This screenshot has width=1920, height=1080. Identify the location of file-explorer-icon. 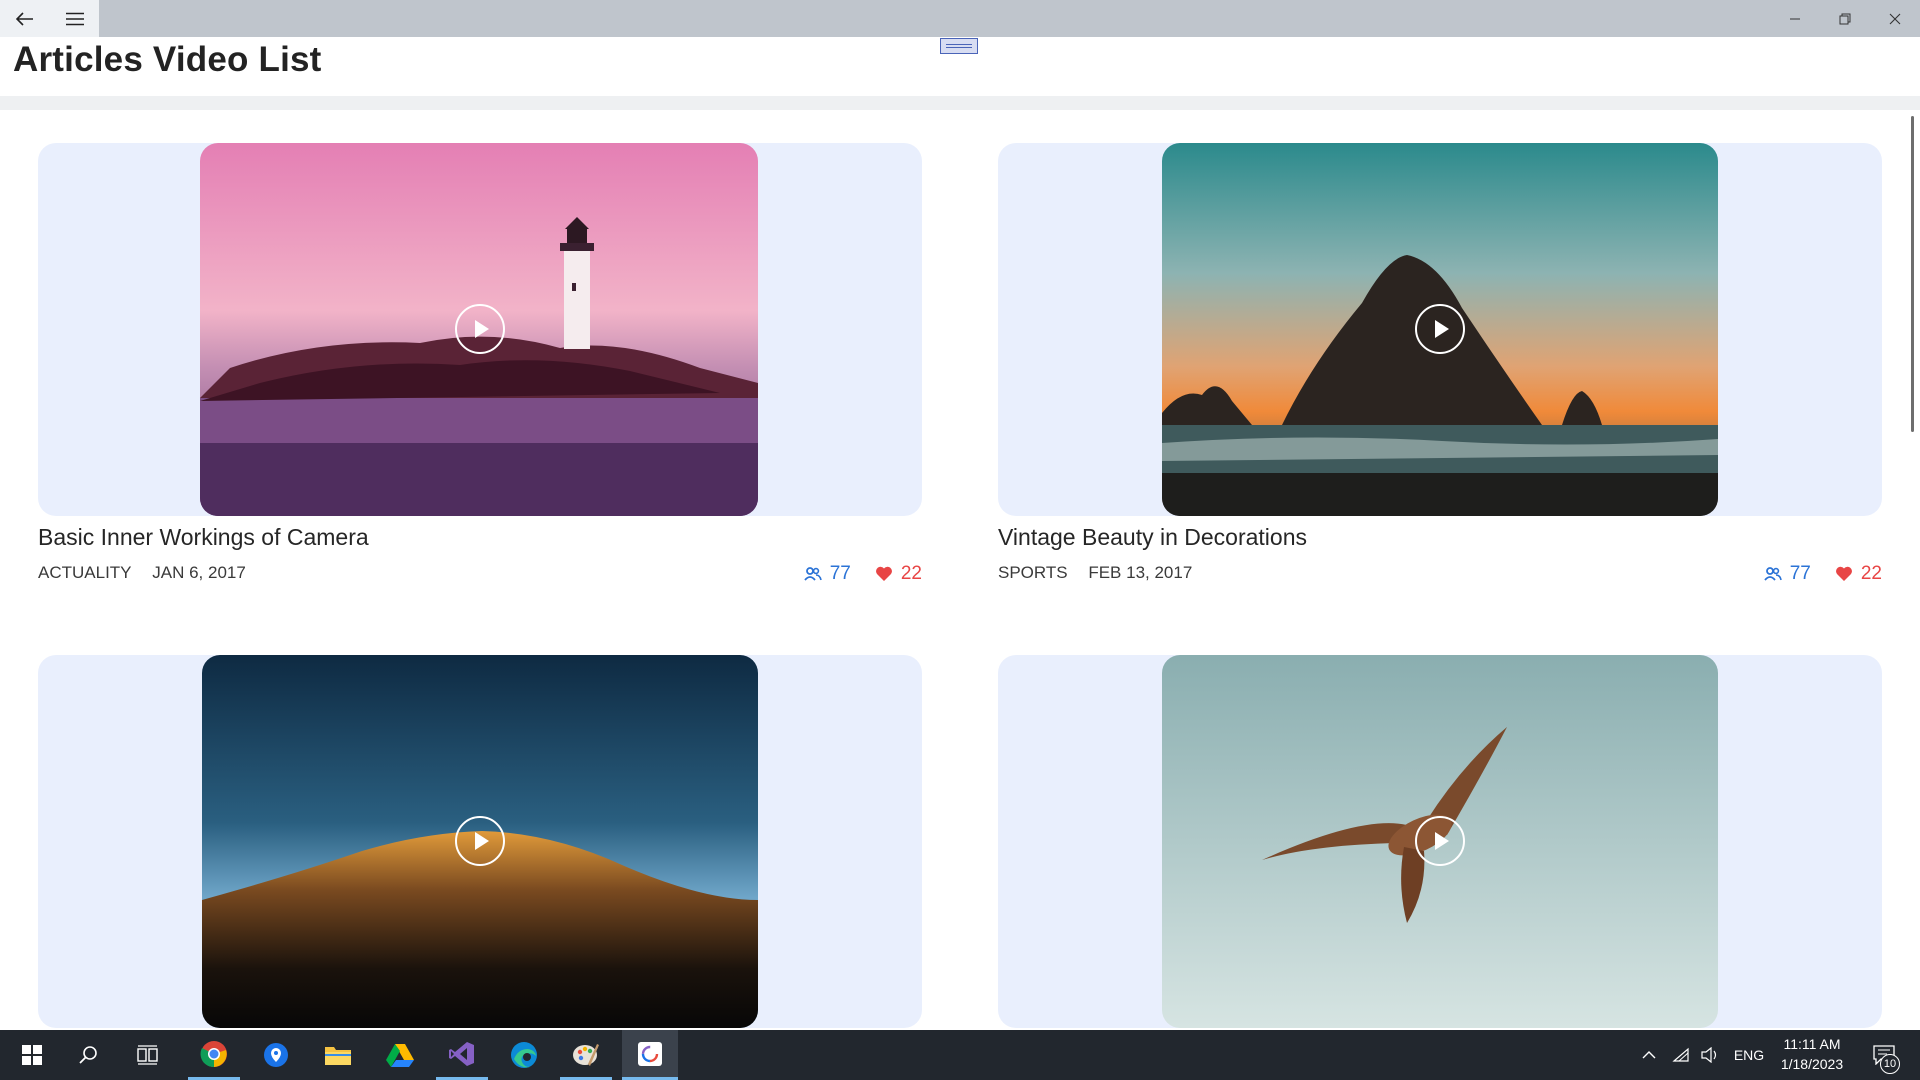
(338, 1055).